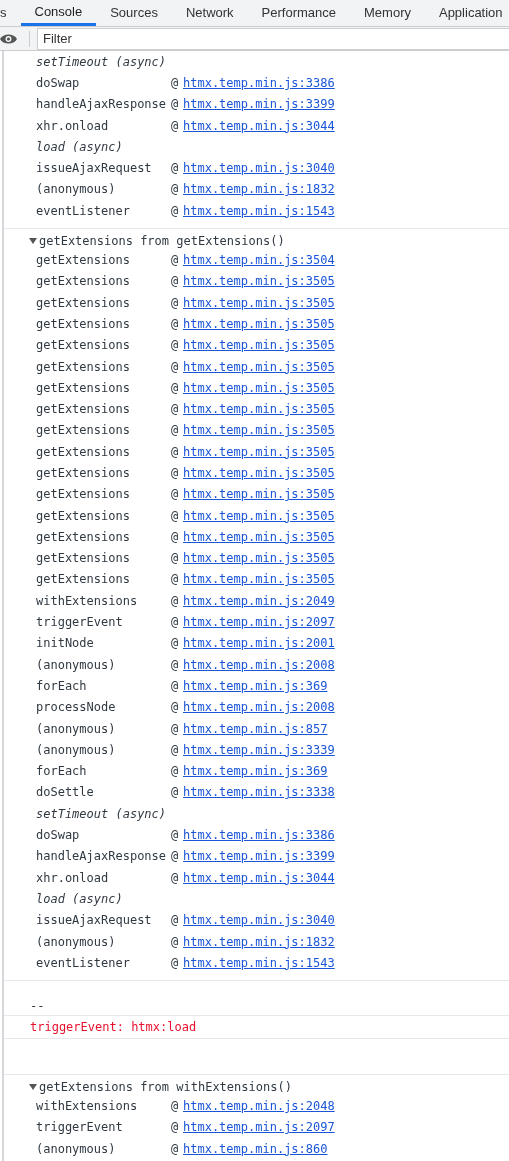 The image size is (509, 1161). I want to click on source-link: htmx.temp.min.js:860, so click(255, 1148).